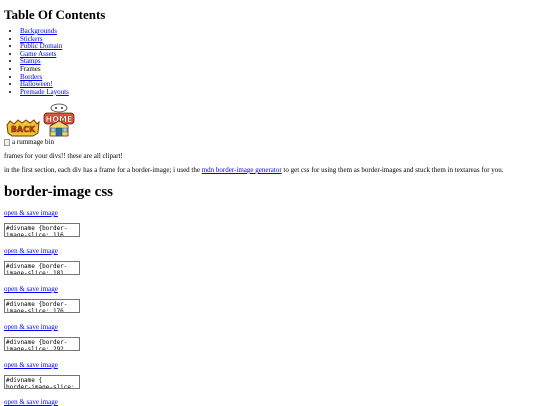  What do you see at coordinates (7, 142) in the screenshot?
I see `broken-image-icon` at bounding box center [7, 142].